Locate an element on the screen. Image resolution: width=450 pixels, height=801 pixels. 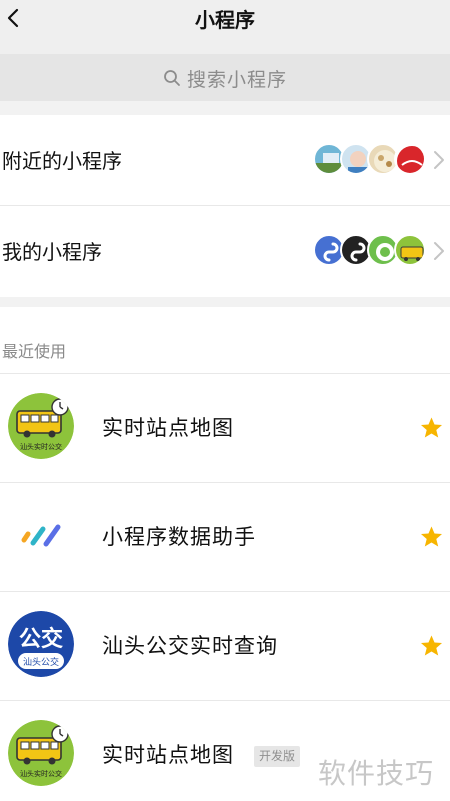
search-icon is located at coordinates (172, 78).